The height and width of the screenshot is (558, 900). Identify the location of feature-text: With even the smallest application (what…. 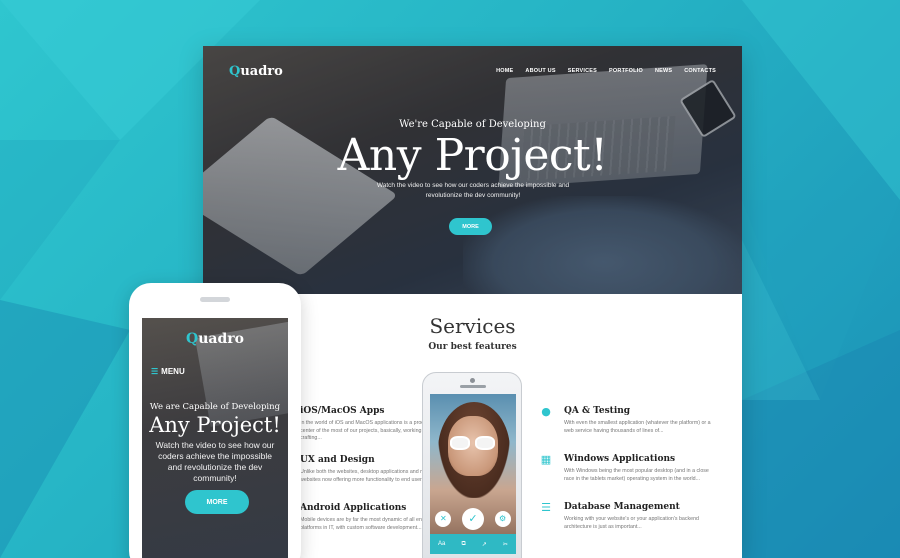
(637, 427).